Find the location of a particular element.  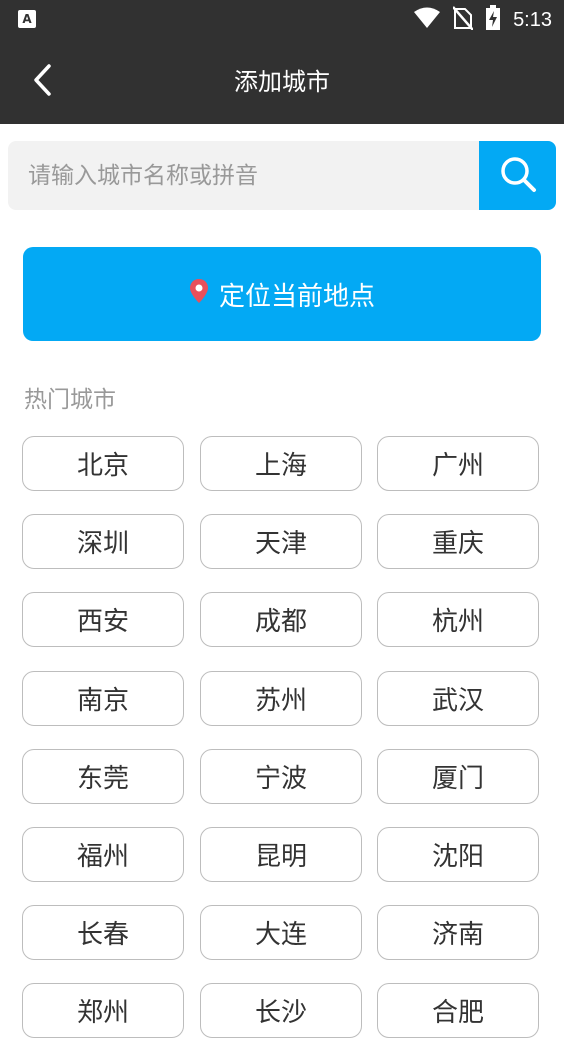

city-chip: 合肥 is located at coordinates (458, 1010).